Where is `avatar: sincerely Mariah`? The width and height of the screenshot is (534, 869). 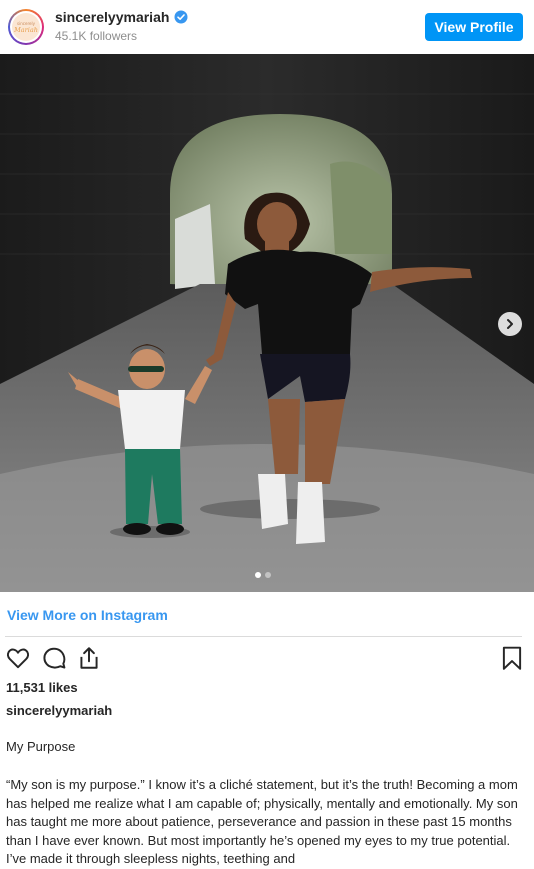 avatar: sincerely Mariah is located at coordinates (26, 27).